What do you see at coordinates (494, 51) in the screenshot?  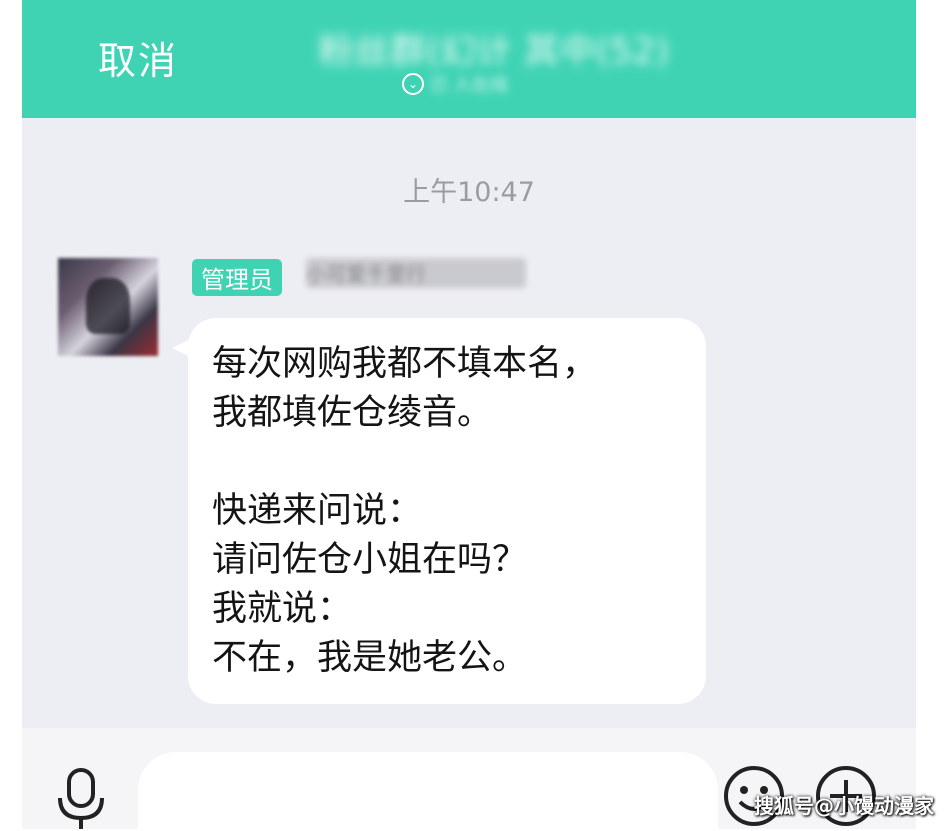 I see `group-title: 粉丝群(幻计 其中(52)` at bounding box center [494, 51].